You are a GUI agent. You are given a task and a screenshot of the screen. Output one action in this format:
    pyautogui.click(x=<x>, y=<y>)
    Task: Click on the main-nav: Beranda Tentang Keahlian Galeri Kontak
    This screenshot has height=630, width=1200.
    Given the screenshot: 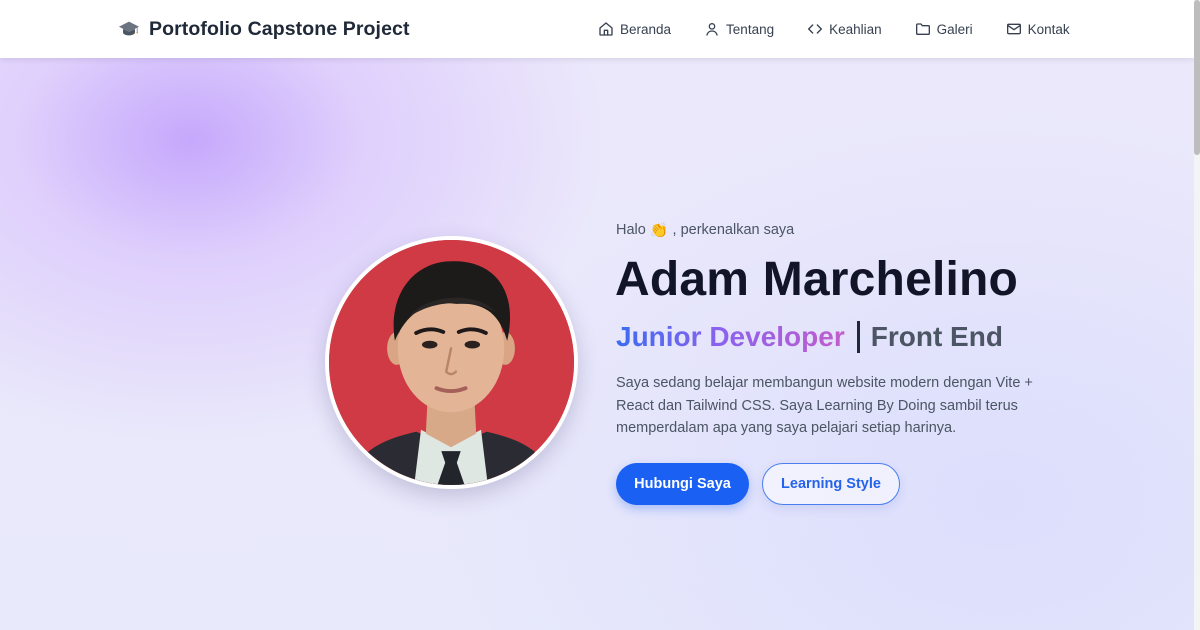 What is the action you would take?
    pyautogui.click(x=834, y=29)
    